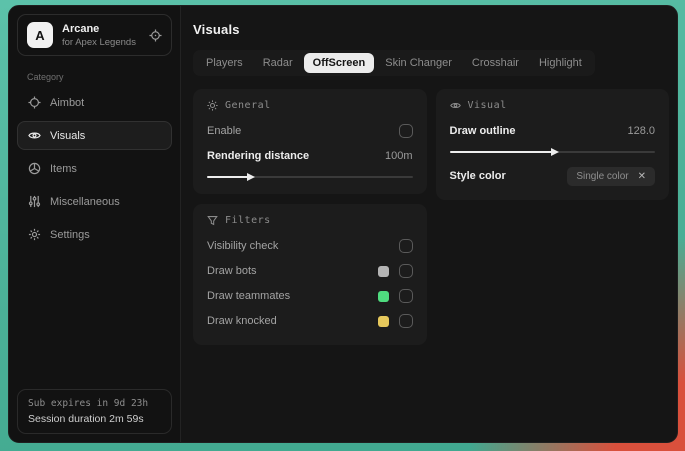 The height and width of the screenshot is (451, 685). Describe the element at coordinates (99, 42) in the screenshot. I see `app-subtitle: for Apex Legends` at that location.